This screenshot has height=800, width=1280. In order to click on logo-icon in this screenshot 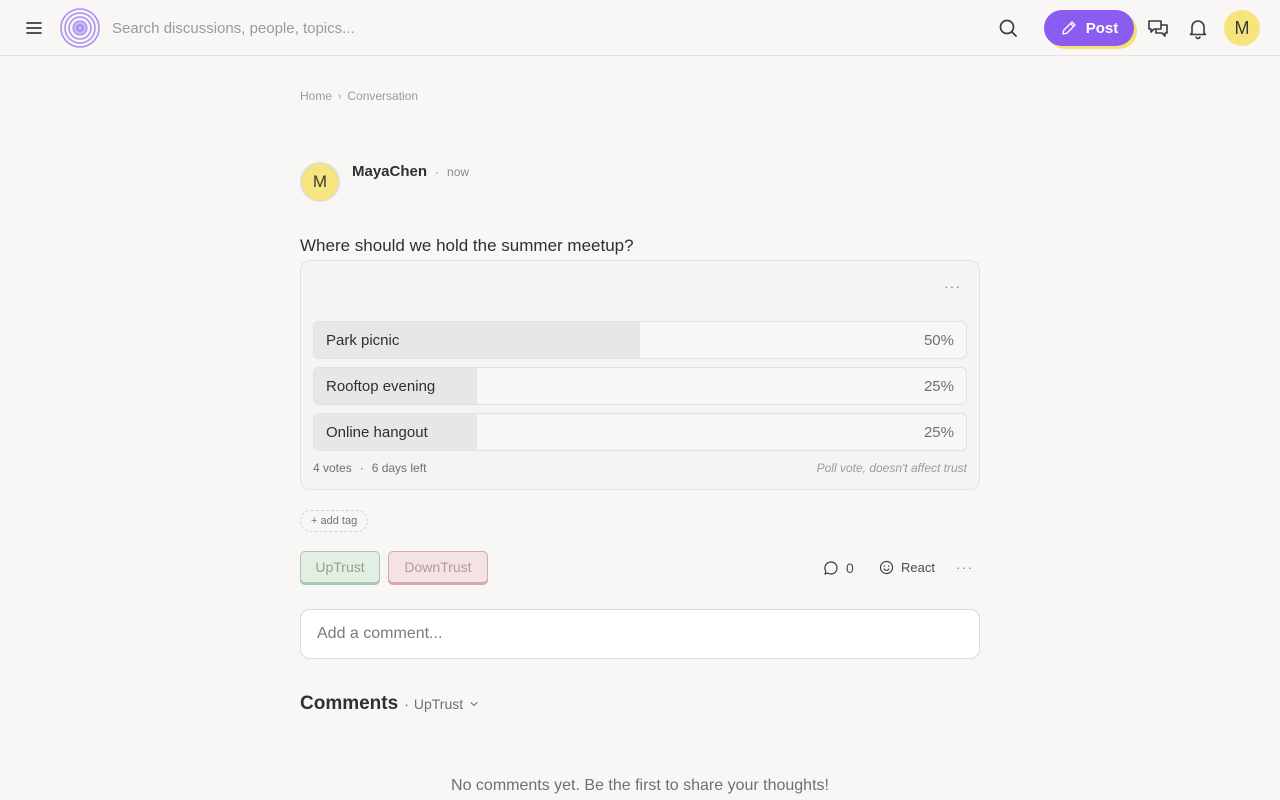, I will do `click(80, 28)`.